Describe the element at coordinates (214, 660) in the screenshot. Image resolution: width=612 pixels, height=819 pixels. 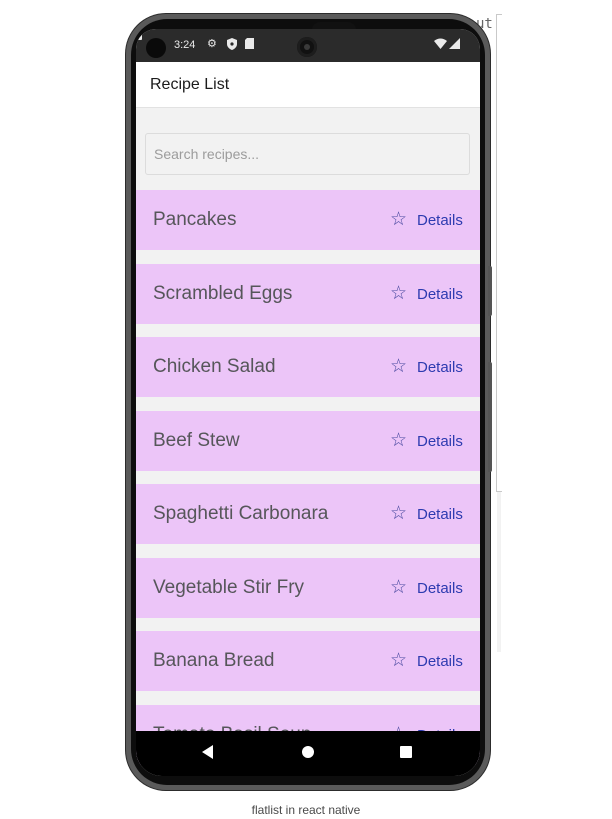
I see `recipe-name: Banana Bread` at that location.